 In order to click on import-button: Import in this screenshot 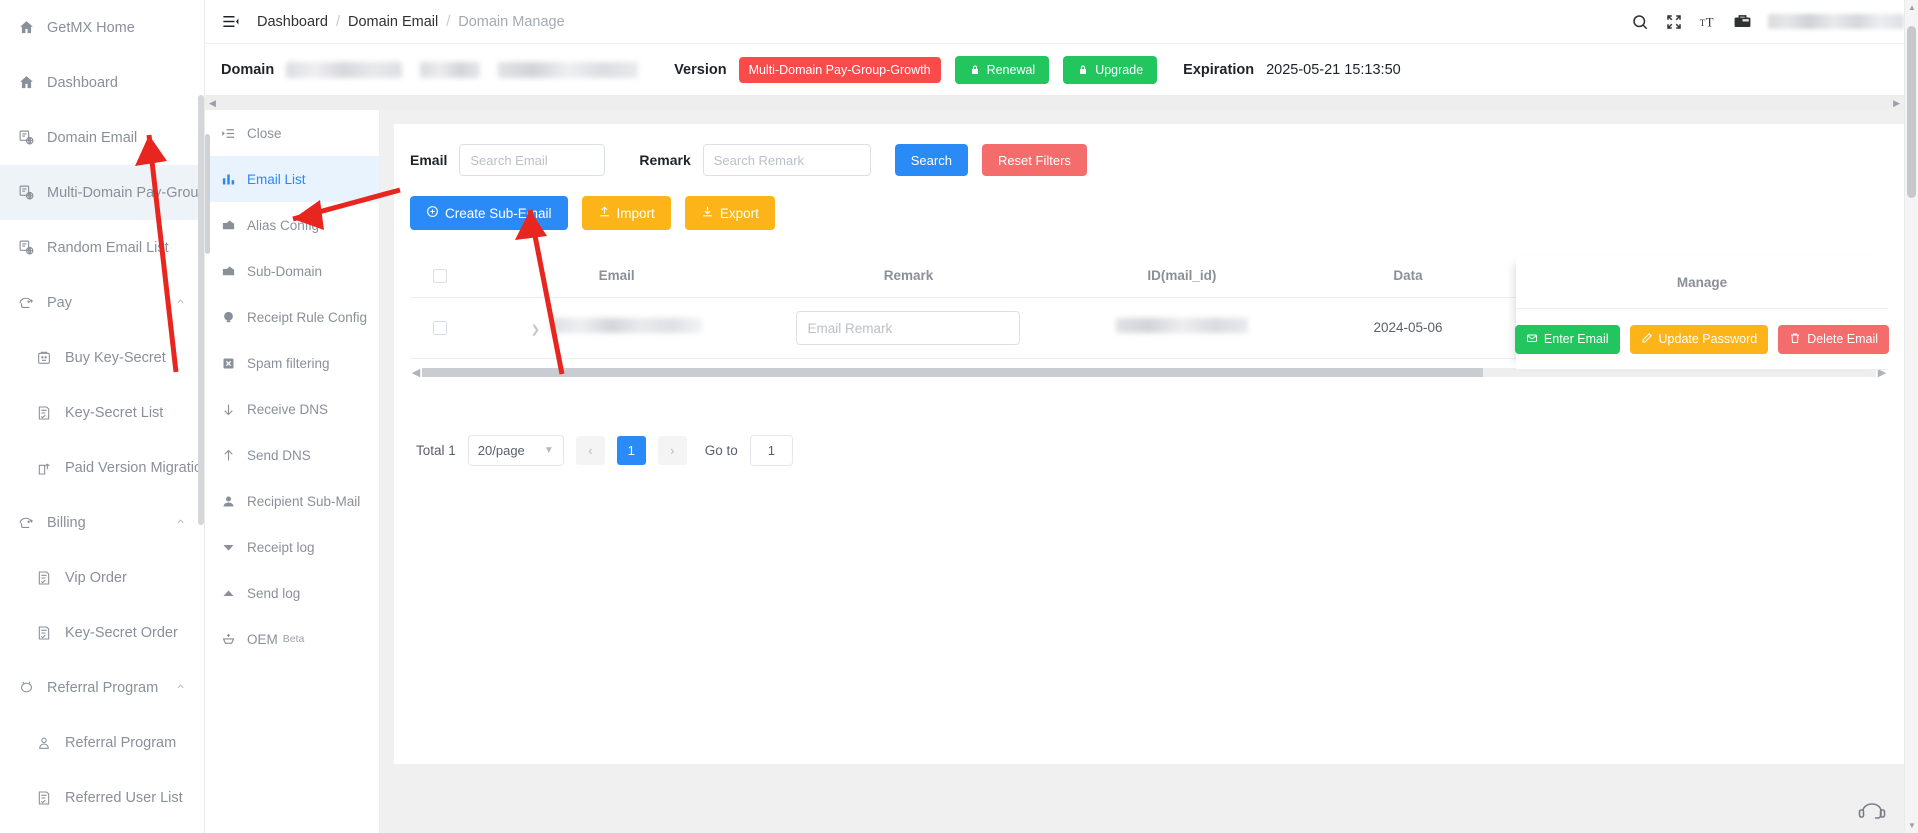, I will do `click(626, 213)`.